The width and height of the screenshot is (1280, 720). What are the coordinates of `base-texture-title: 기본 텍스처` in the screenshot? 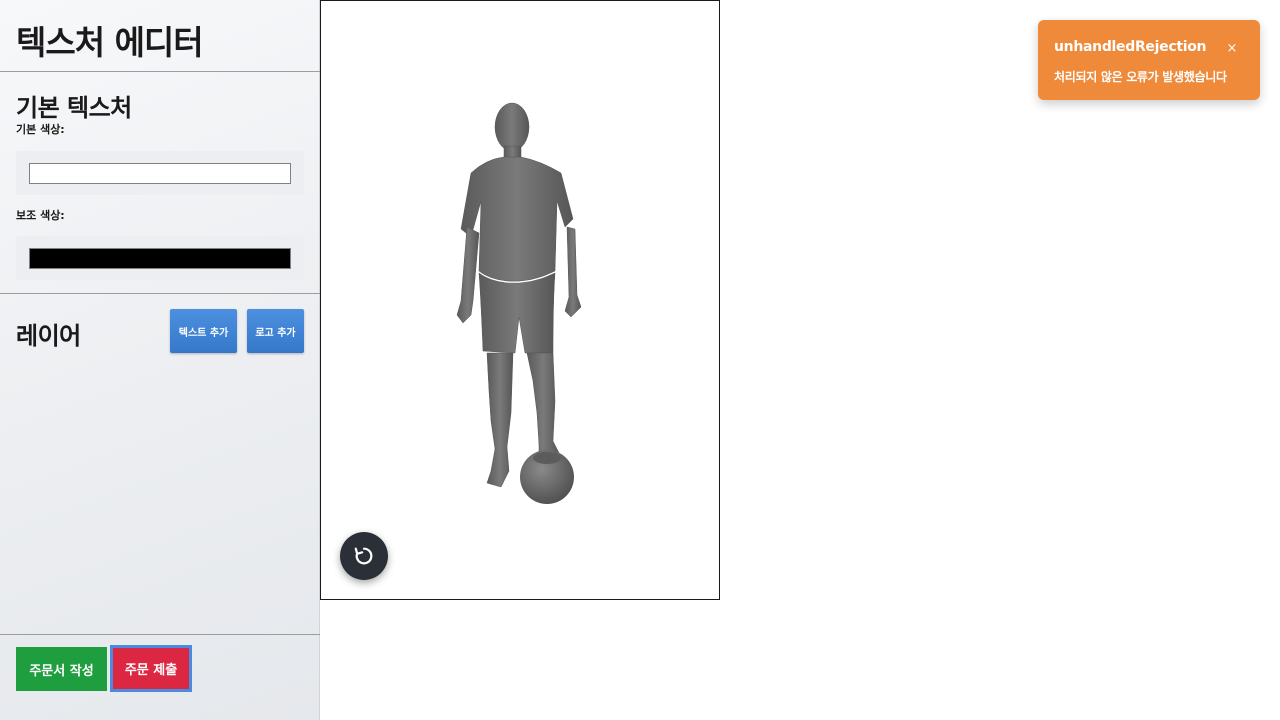 It's located at (74, 108).